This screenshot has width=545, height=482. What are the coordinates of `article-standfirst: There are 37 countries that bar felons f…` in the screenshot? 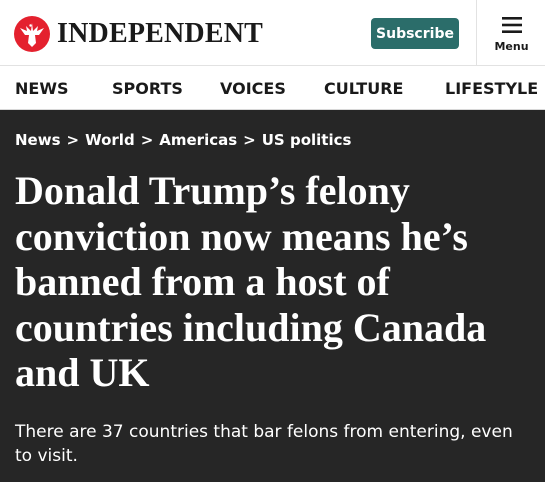 It's located at (264, 444).